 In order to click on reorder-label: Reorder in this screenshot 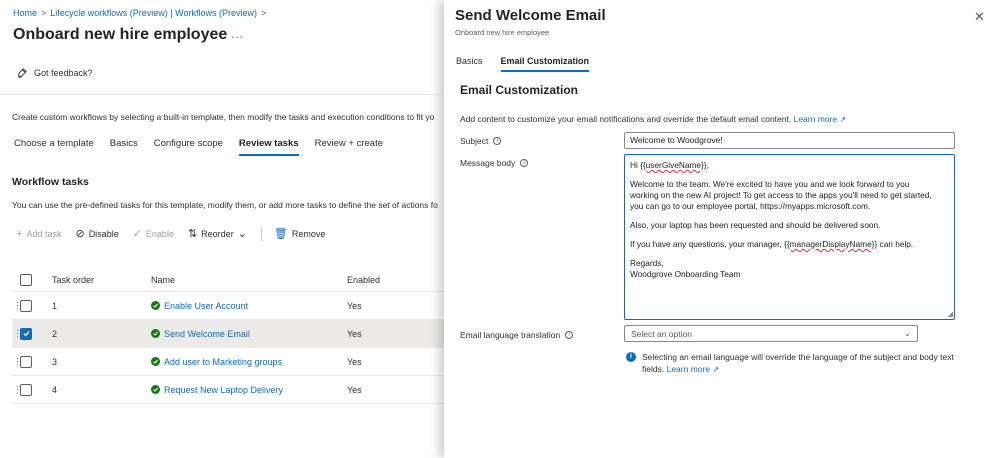, I will do `click(217, 234)`.